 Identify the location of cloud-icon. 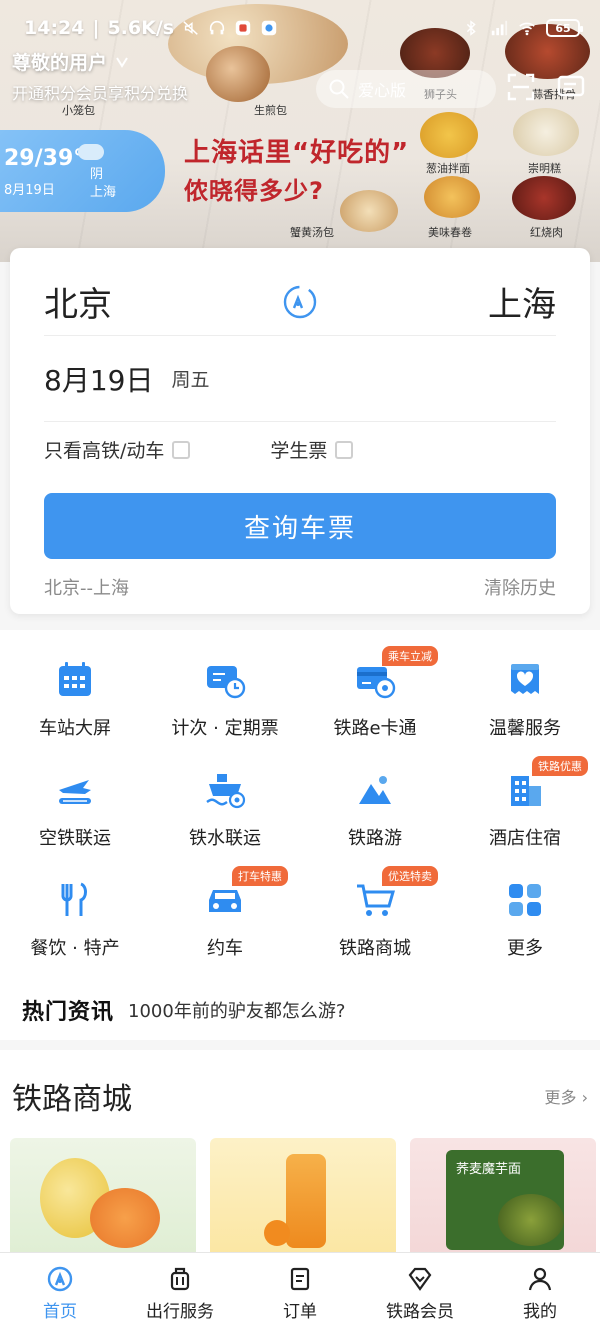
(91, 152).